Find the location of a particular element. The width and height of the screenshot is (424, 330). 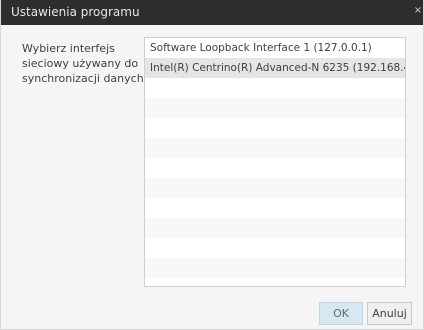

window-titlebar: Ustawienia programu × is located at coordinates (212, 12).